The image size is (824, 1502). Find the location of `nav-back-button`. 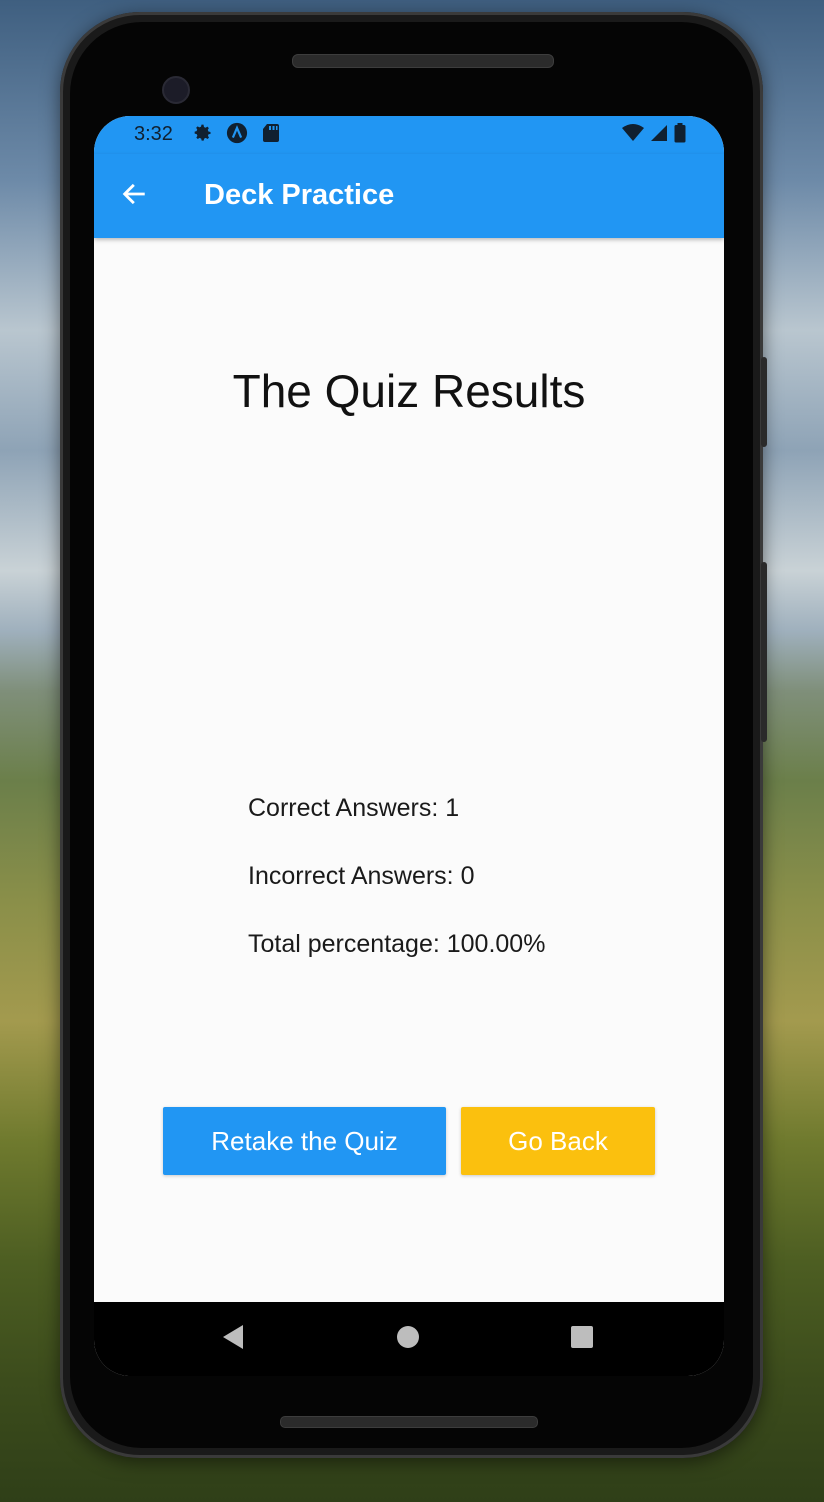

nav-back-button is located at coordinates (233, 1339).